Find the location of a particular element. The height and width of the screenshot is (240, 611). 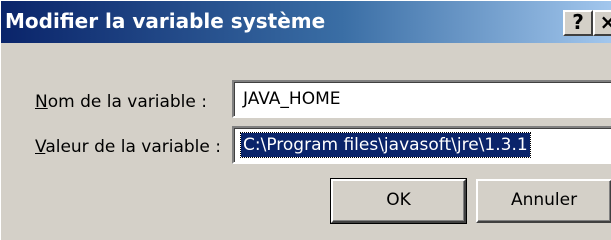

variable-value-label-text: aleur de la variable : is located at coordinates (133, 147).